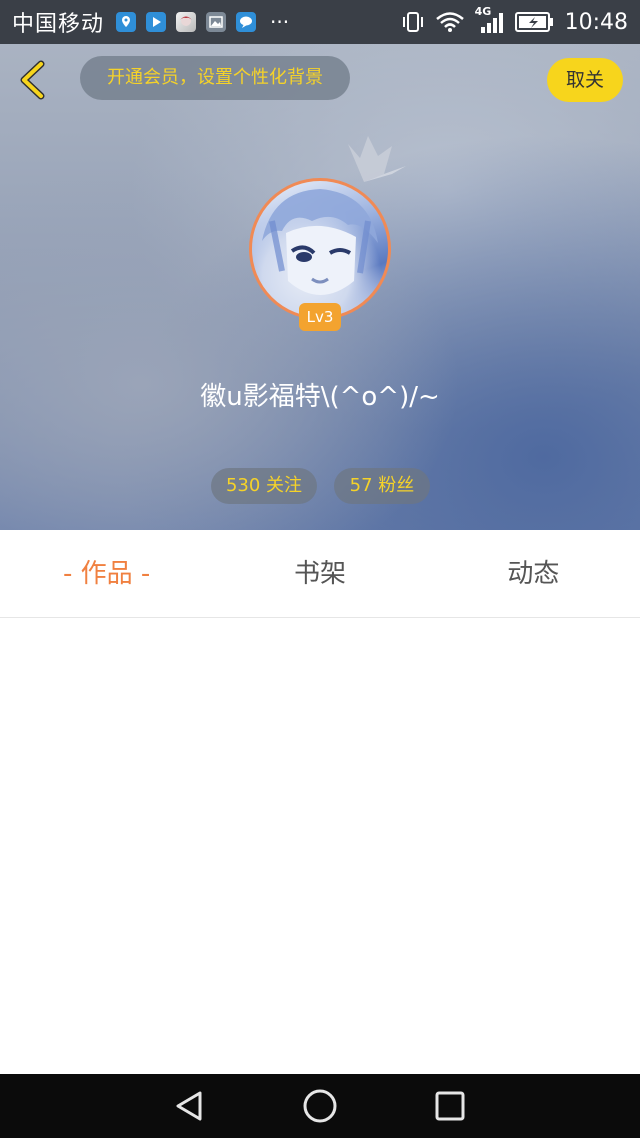 This screenshot has width=640, height=1138. What do you see at coordinates (596, 22) in the screenshot?
I see `clock: 10:48` at bounding box center [596, 22].